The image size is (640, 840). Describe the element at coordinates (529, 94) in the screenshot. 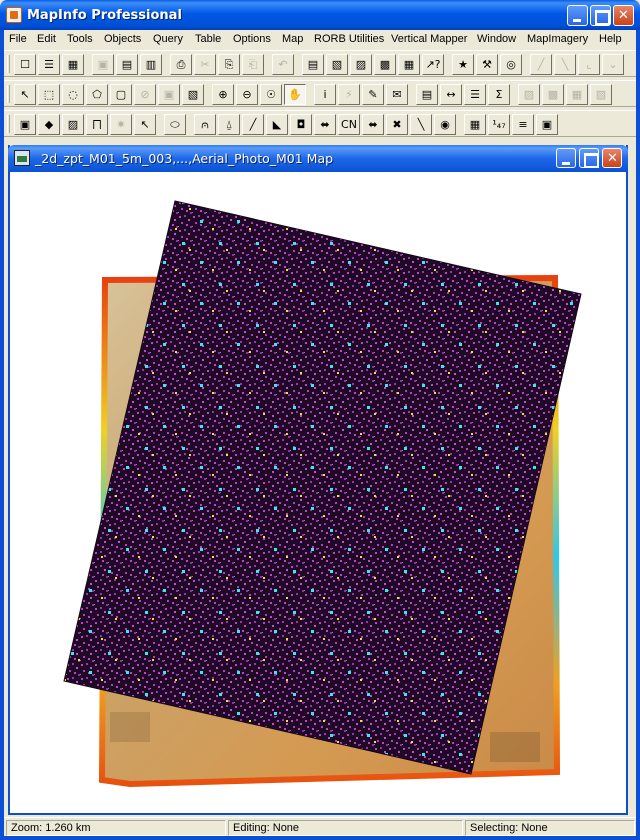

I see `disabled-tool-5-button: ▨` at that location.